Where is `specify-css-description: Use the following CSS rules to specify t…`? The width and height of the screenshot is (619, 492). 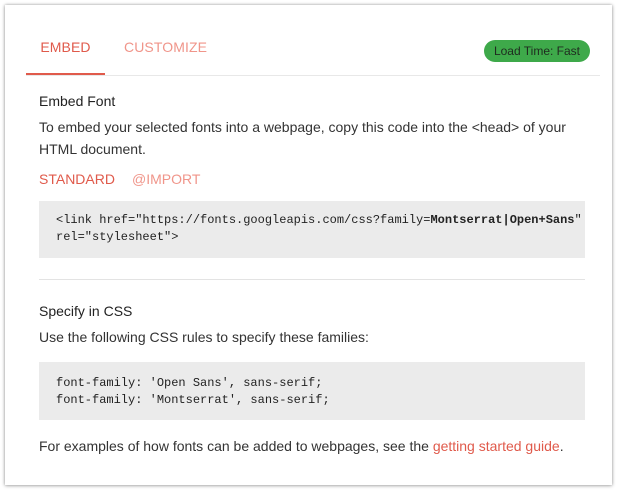 specify-css-description: Use the following CSS rules to specify t… is located at coordinates (204, 337).